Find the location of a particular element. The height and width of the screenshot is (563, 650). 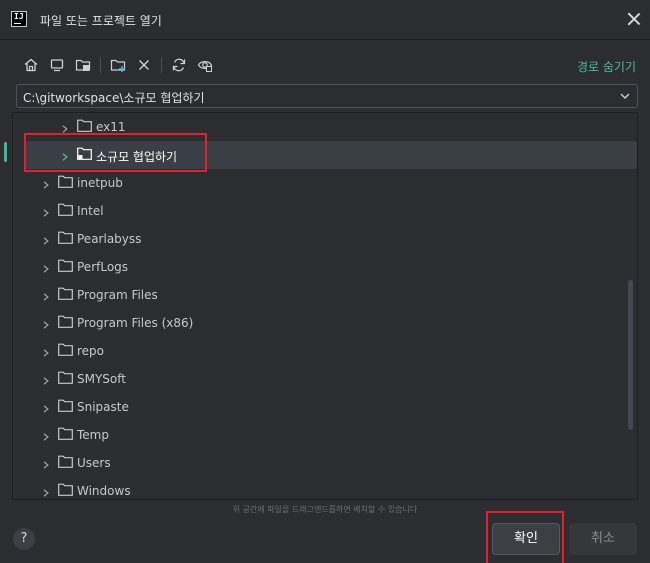

close-icon is located at coordinates (634, 19).